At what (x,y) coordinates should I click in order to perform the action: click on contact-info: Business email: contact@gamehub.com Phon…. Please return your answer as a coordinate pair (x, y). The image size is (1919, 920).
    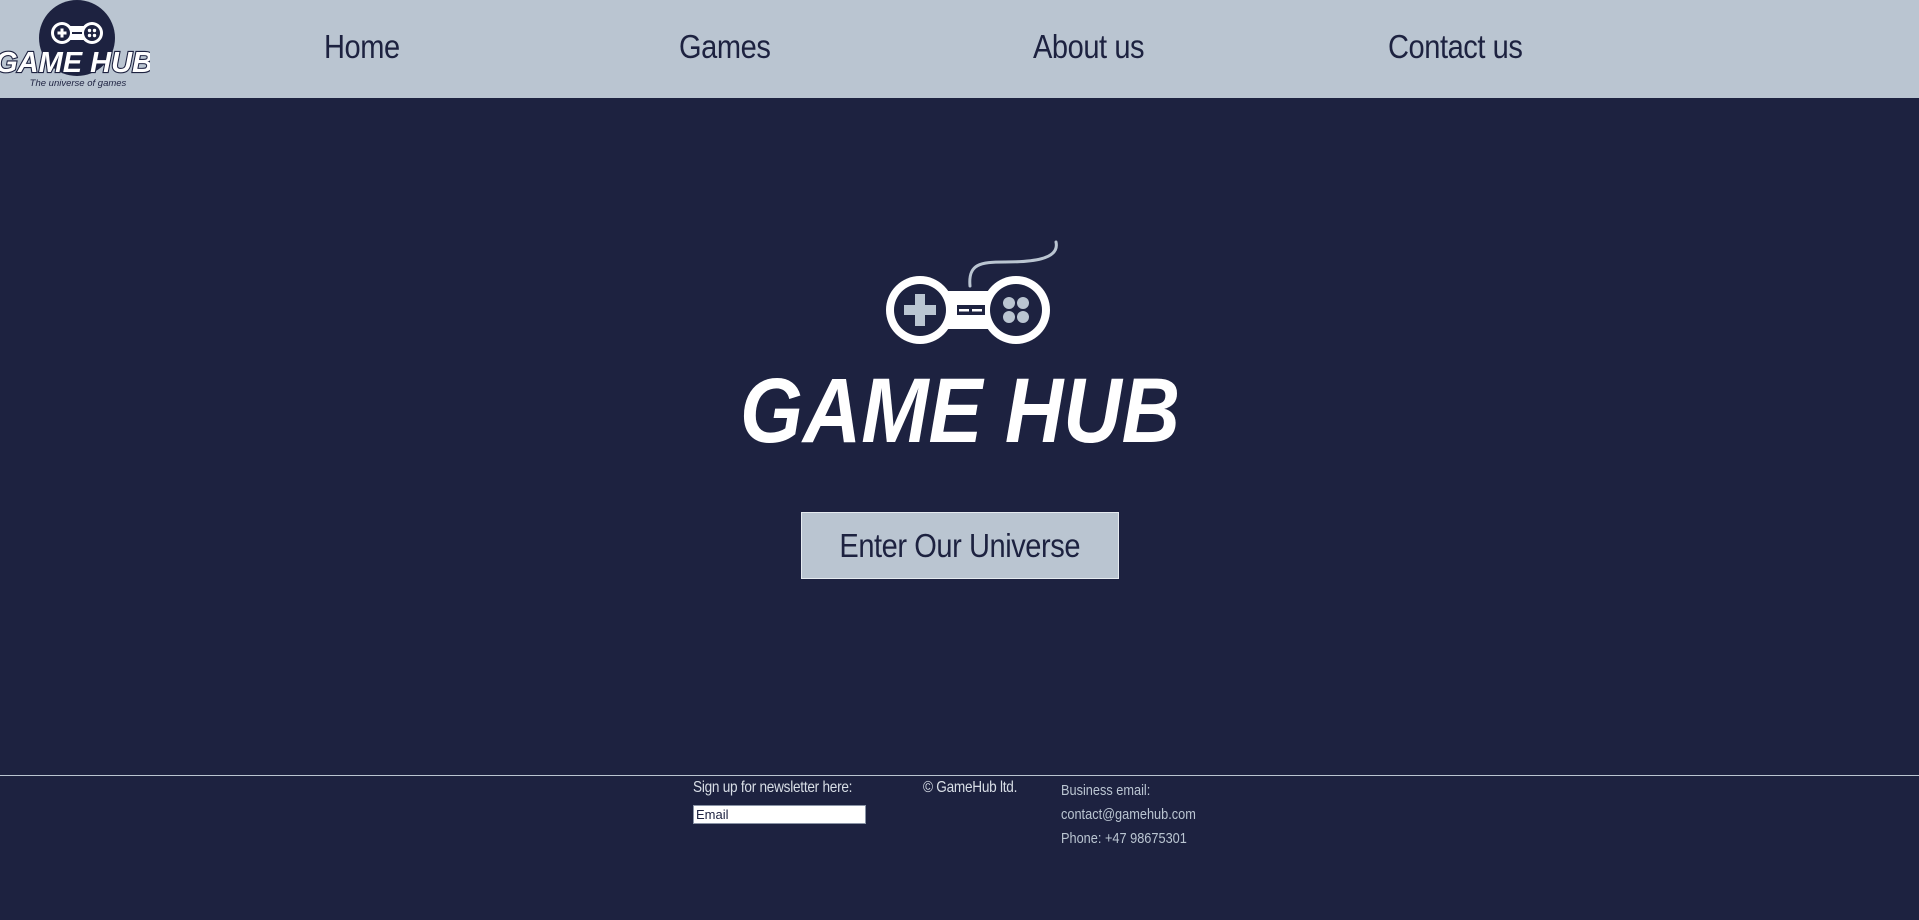
    Looking at the image, I should click on (1128, 815).